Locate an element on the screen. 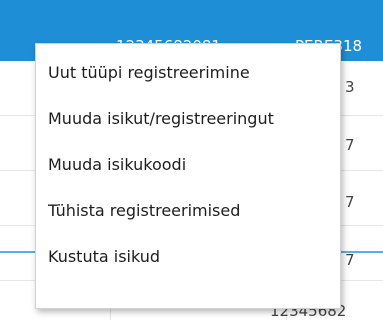 This screenshot has height=320, width=383. menu-item-cancel-registrations: Tühista registreerimised is located at coordinates (188, 211).